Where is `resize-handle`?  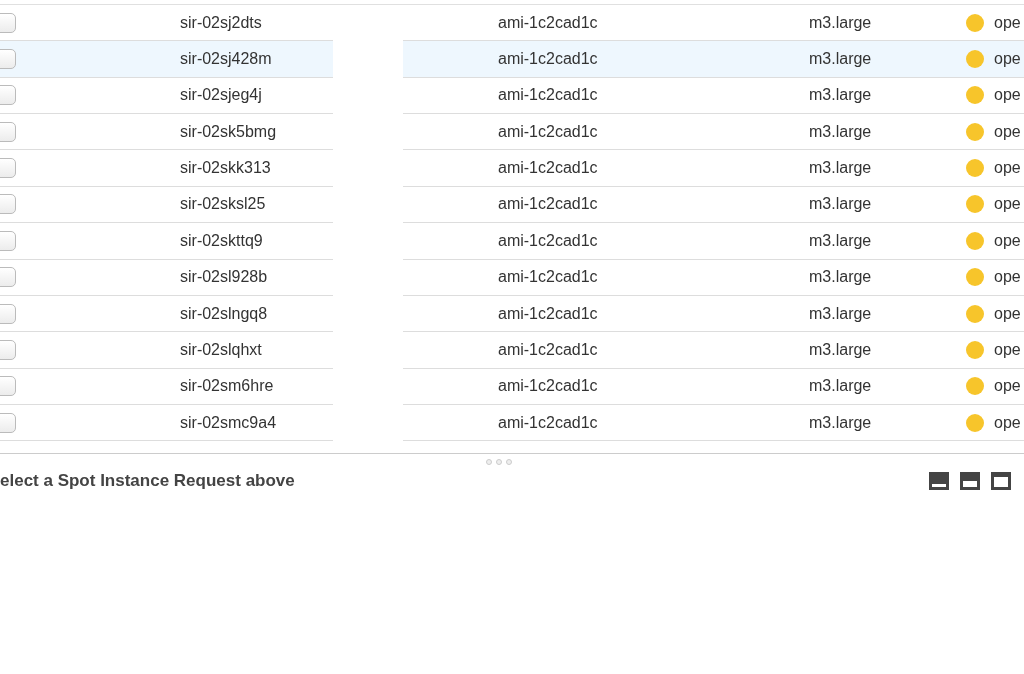 resize-handle is located at coordinates (499, 462).